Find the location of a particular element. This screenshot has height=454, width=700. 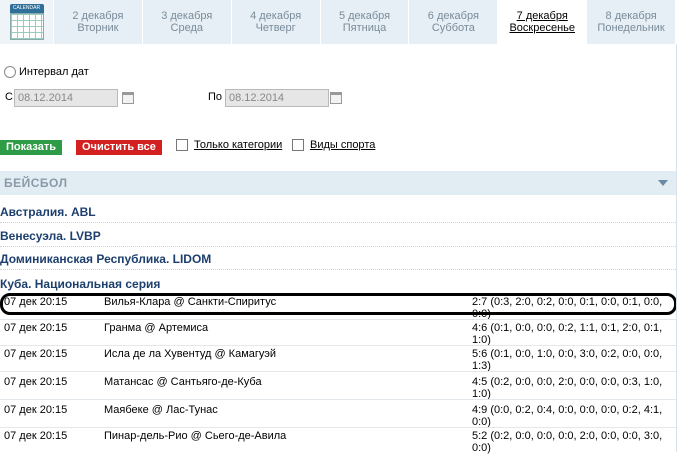

clear-all-button: Очистить все is located at coordinates (119, 147).